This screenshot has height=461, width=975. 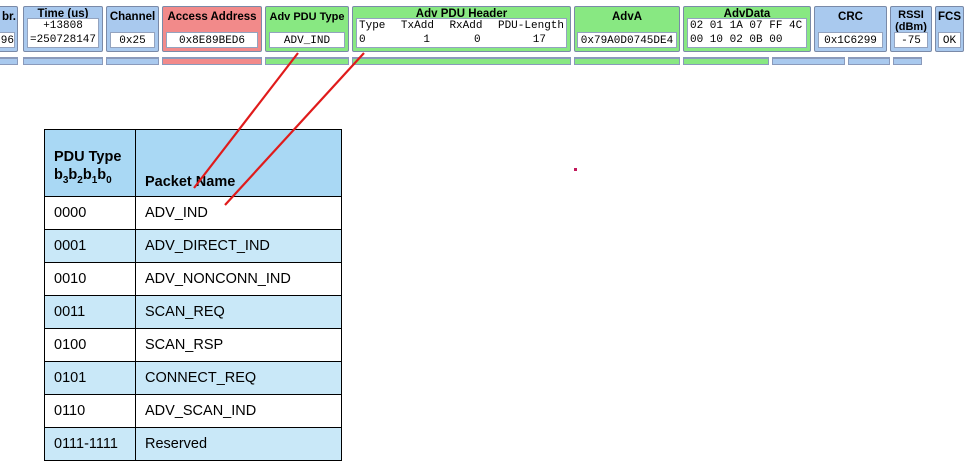 I want to click on arrow-header-type-to-adv-ind, so click(x=294, y=129).